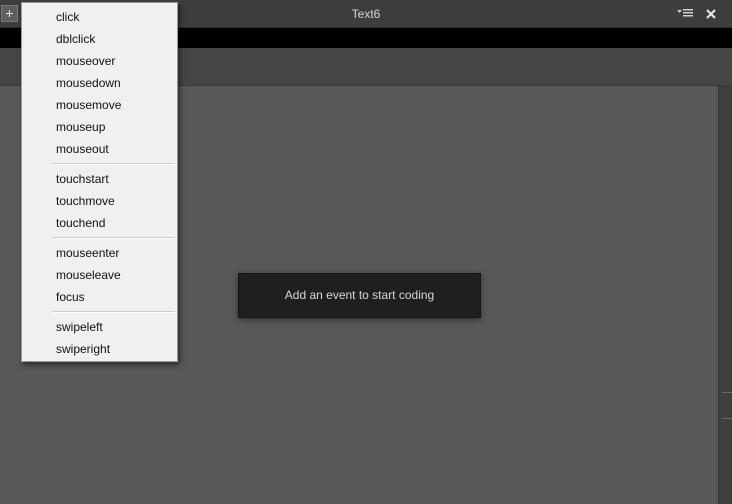 This screenshot has width=732, height=504. Describe the element at coordinates (99, 39) in the screenshot. I see `menu-item-dblclick: dblclick` at that location.